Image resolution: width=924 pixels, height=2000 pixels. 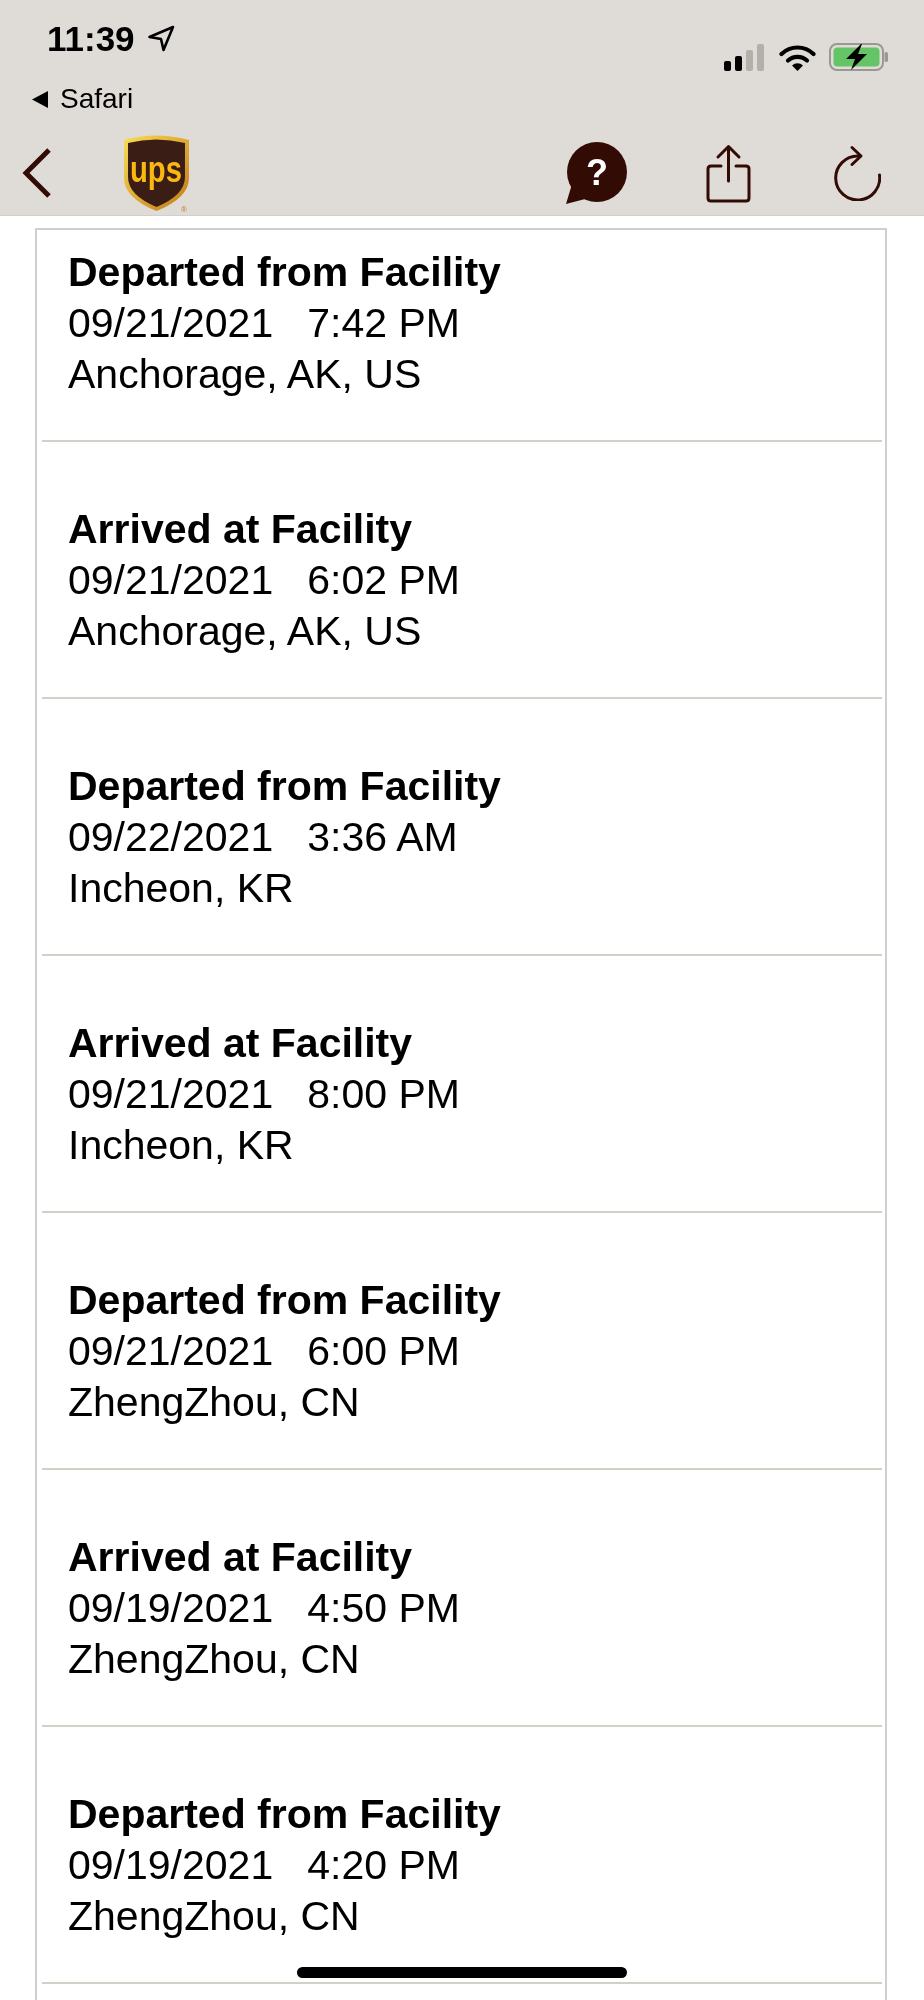 I want to click on event-time: 7:42 PM, so click(x=383, y=323).